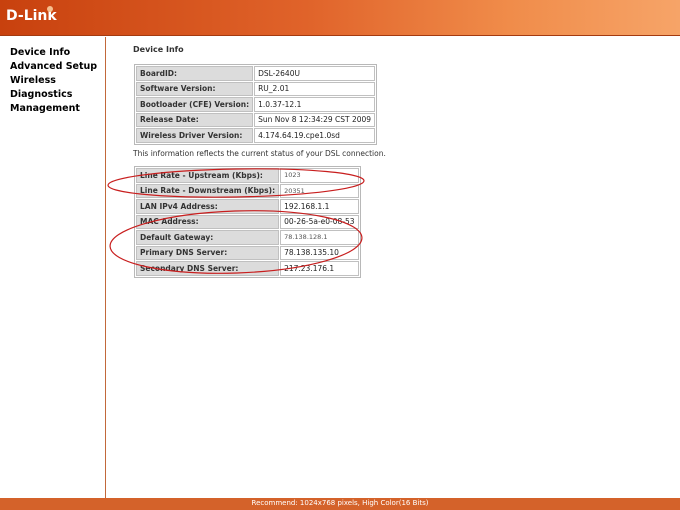  I want to click on mac-address-label: MAC Address:, so click(208, 221).